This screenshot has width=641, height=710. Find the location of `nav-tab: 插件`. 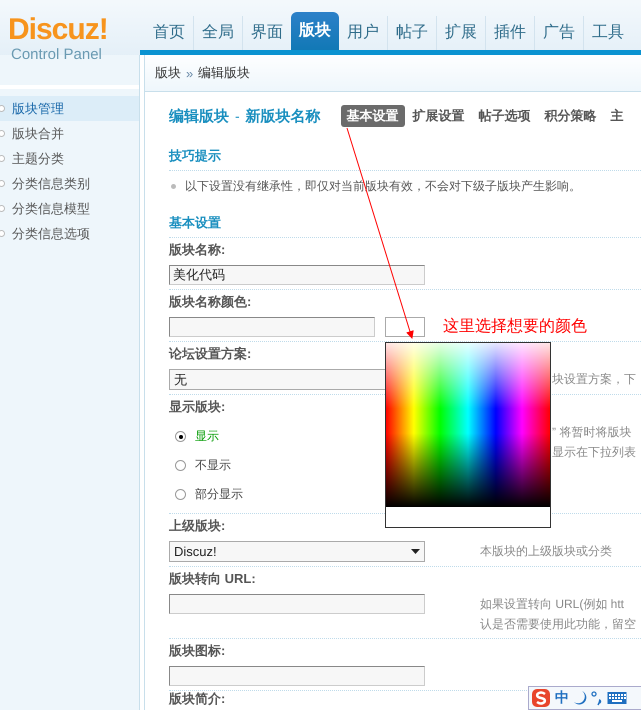

nav-tab: 插件 is located at coordinates (509, 33).